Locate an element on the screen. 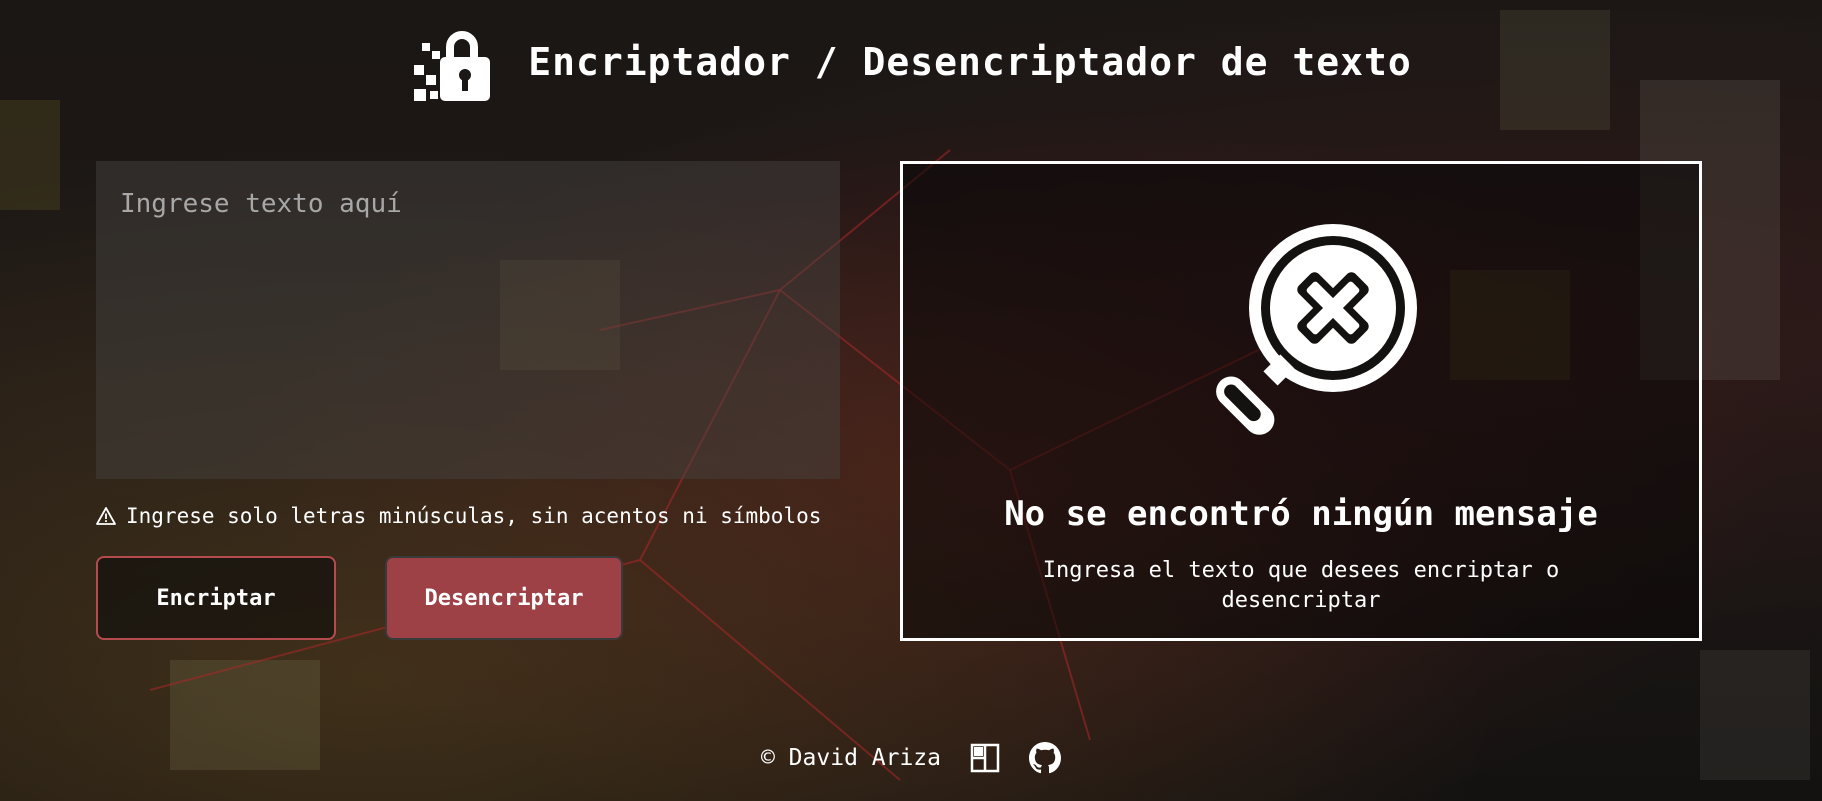 Image resolution: width=1822 pixels, height=801 pixels. github-icon is located at coordinates (1045, 758).